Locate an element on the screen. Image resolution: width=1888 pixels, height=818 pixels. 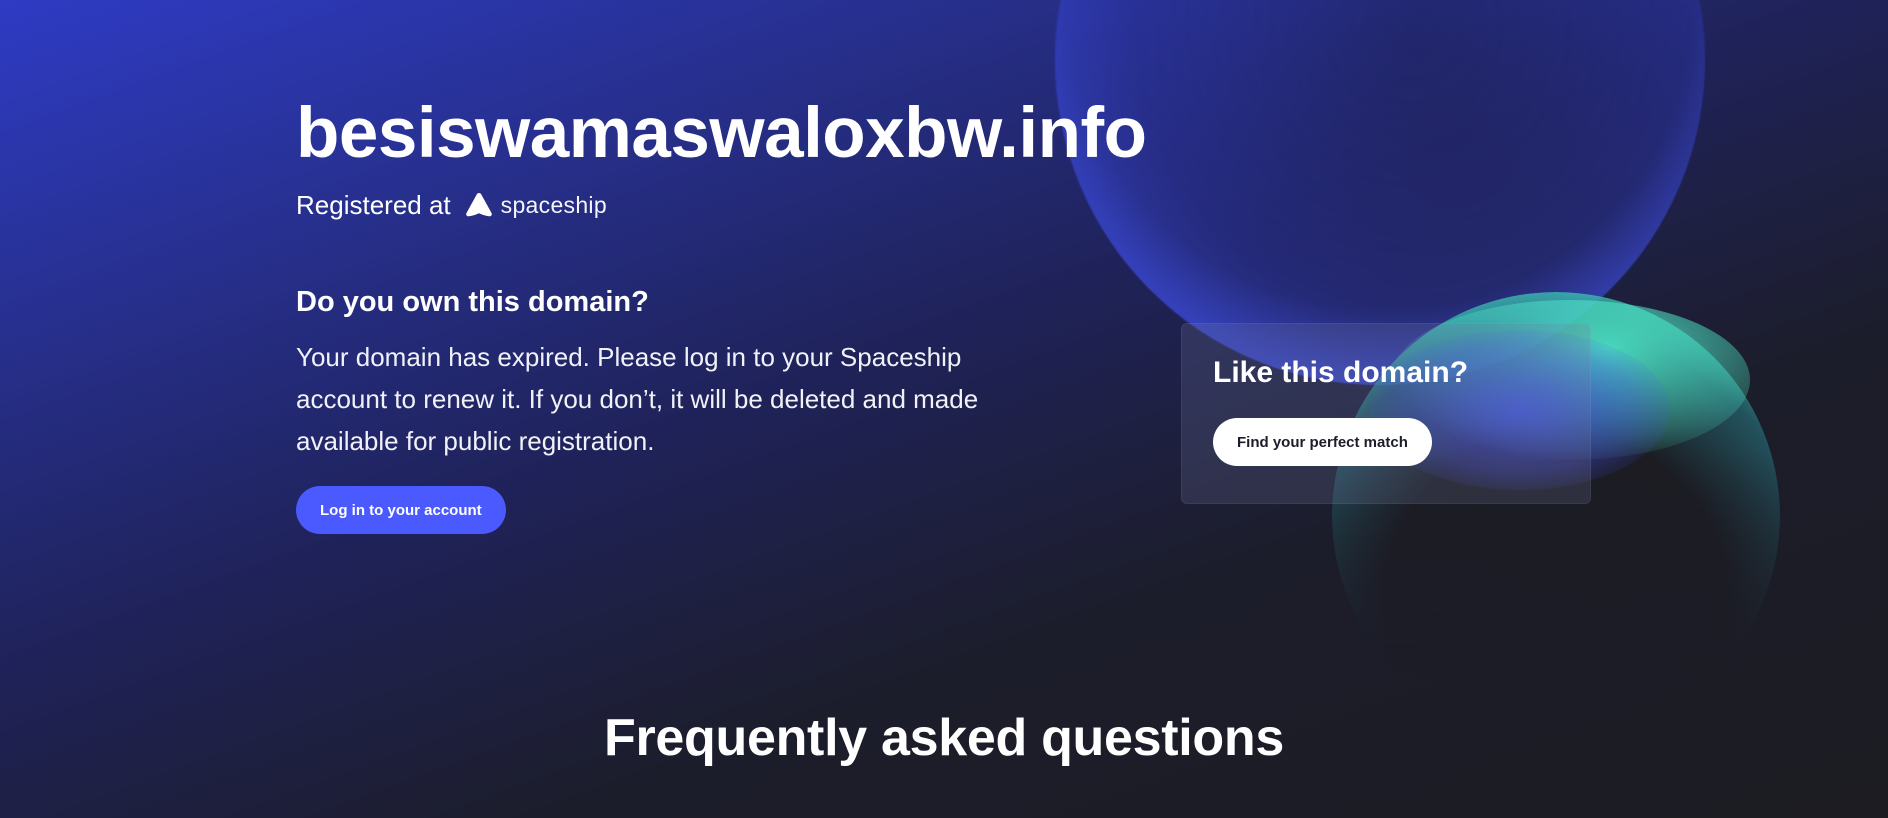
registrar-line: Registered at spaceship is located at coordinates (696, 205).